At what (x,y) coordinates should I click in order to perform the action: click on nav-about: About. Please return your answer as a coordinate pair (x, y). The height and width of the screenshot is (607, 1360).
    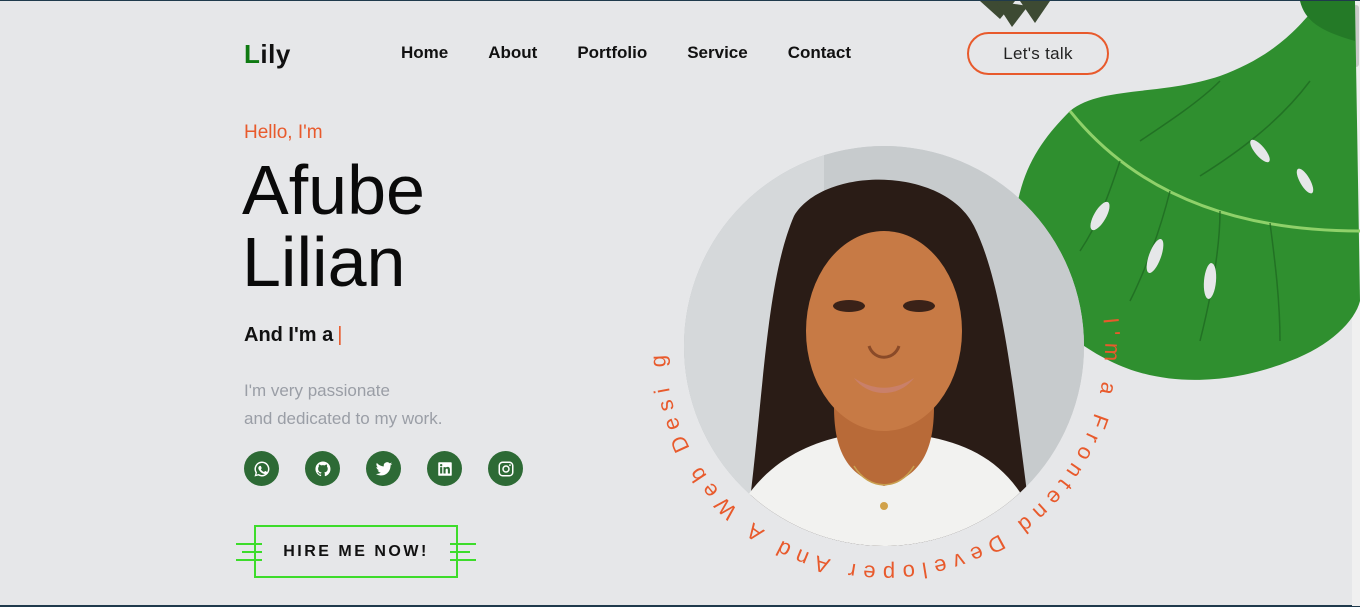
    Looking at the image, I should click on (512, 53).